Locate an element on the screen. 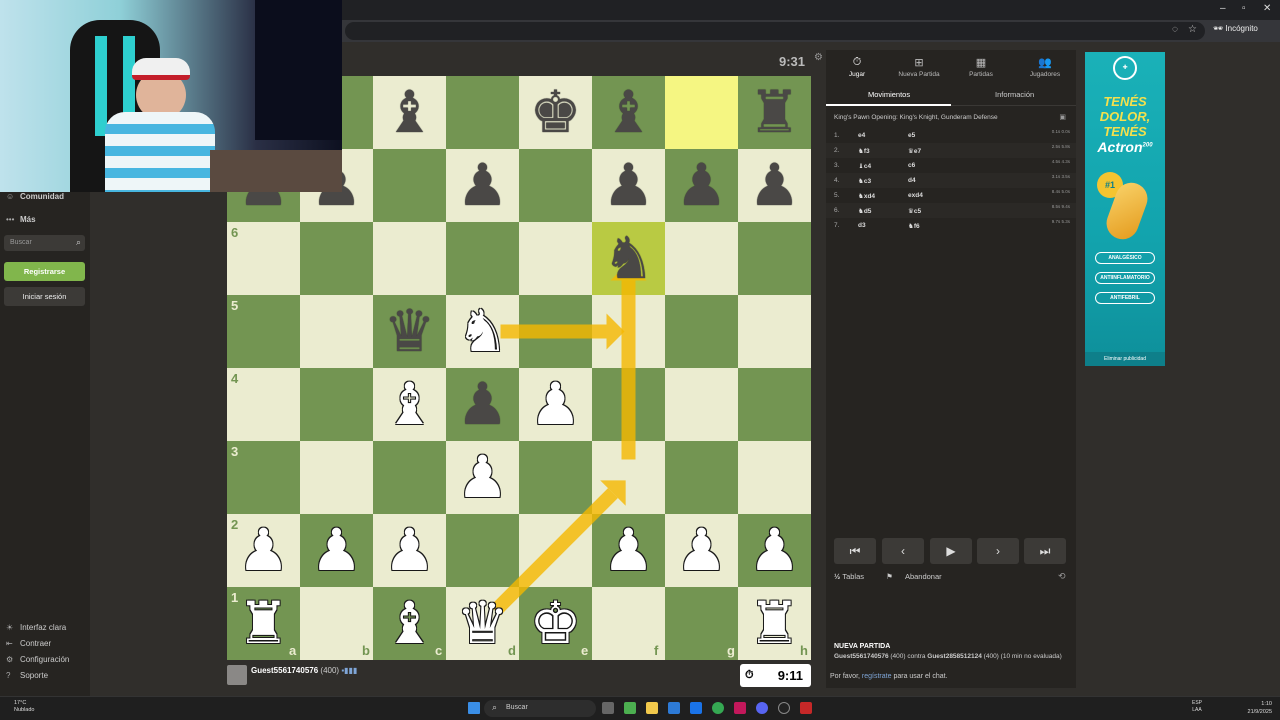  black-bishop-f8: ♝ is located at coordinates (628, 112).